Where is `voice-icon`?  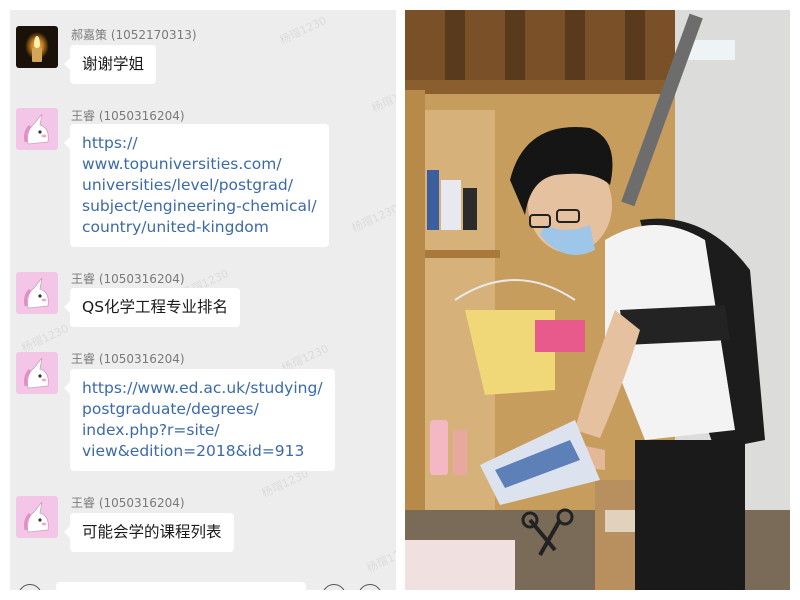
voice-icon is located at coordinates (30, 587).